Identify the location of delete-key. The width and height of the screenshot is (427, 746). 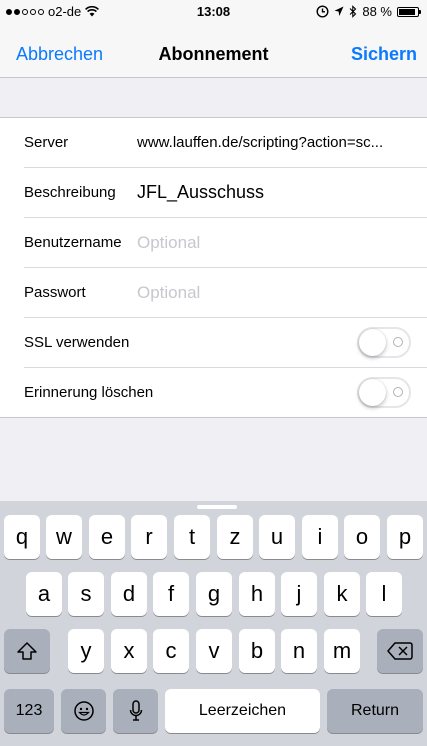
(400, 651).